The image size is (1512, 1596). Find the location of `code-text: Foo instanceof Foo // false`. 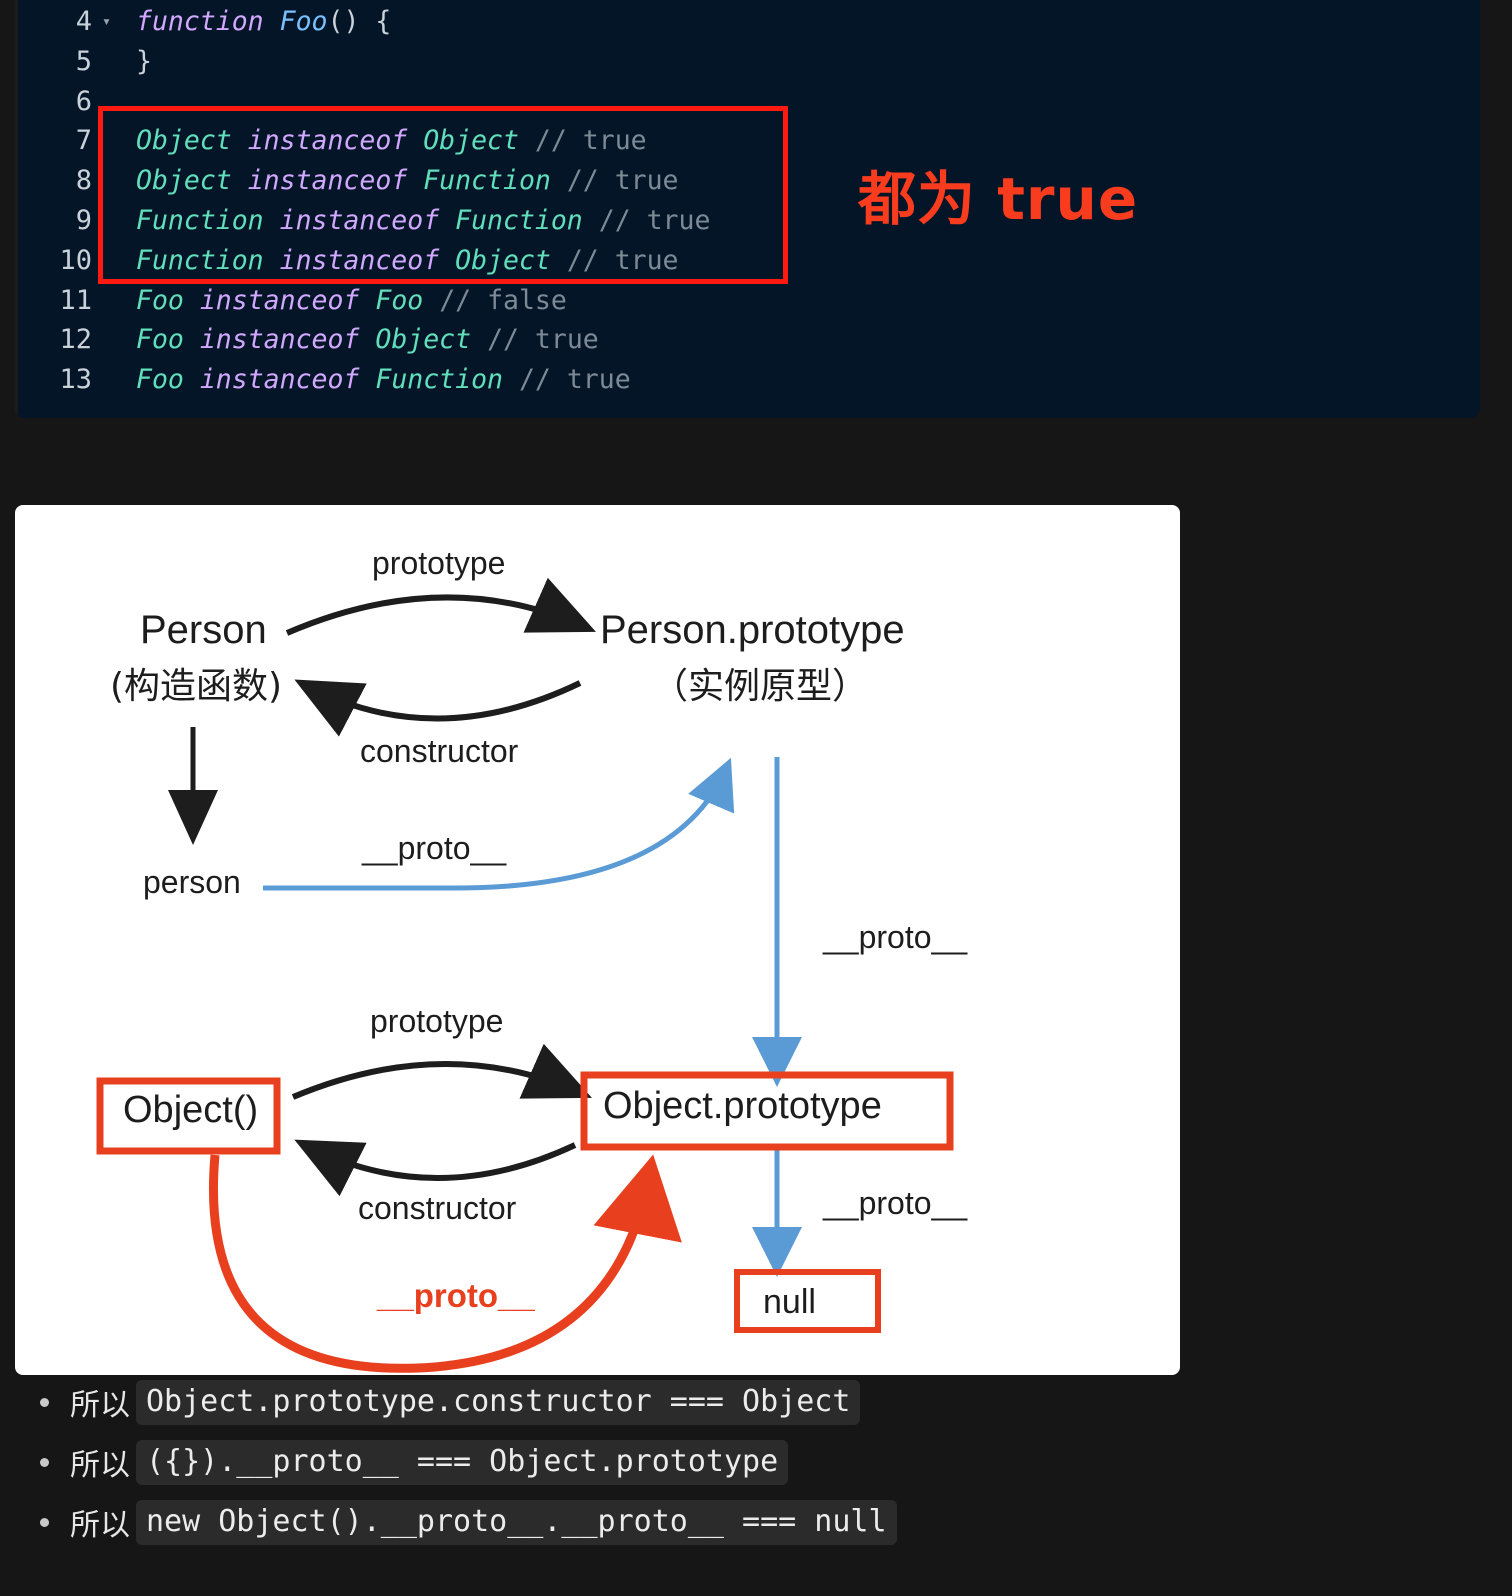

code-text: Foo instanceof Foo // false is located at coordinates (351, 300).